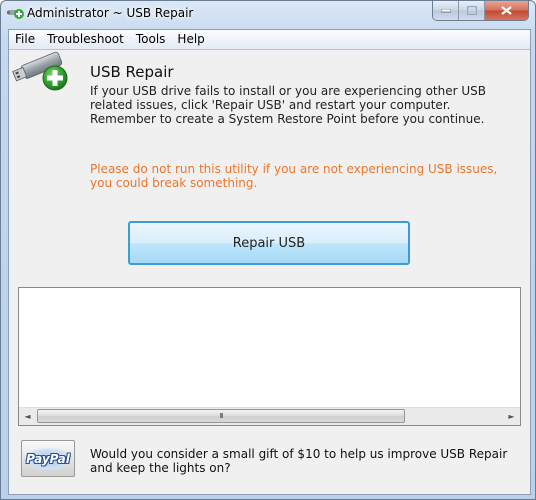 The height and width of the screenshot is (500, 536). What do you see at coordinates (511, 416) in the screenshot?
I see `scroll-right-arrow-icon: ►` at bounding box center [511, 416].